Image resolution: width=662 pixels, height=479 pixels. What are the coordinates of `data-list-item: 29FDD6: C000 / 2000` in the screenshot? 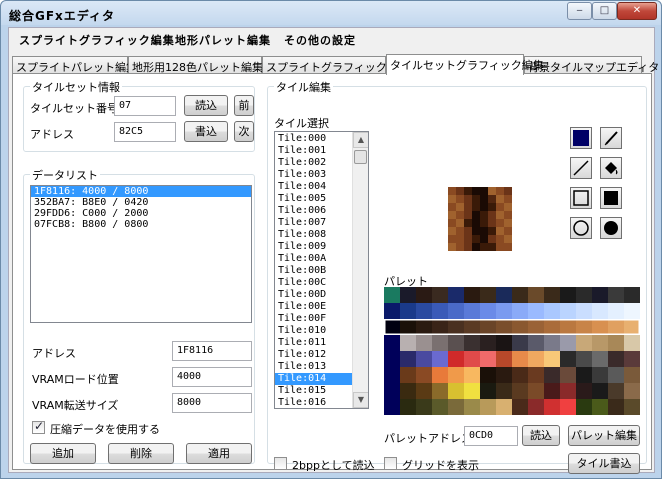 It's located at (141, 213).